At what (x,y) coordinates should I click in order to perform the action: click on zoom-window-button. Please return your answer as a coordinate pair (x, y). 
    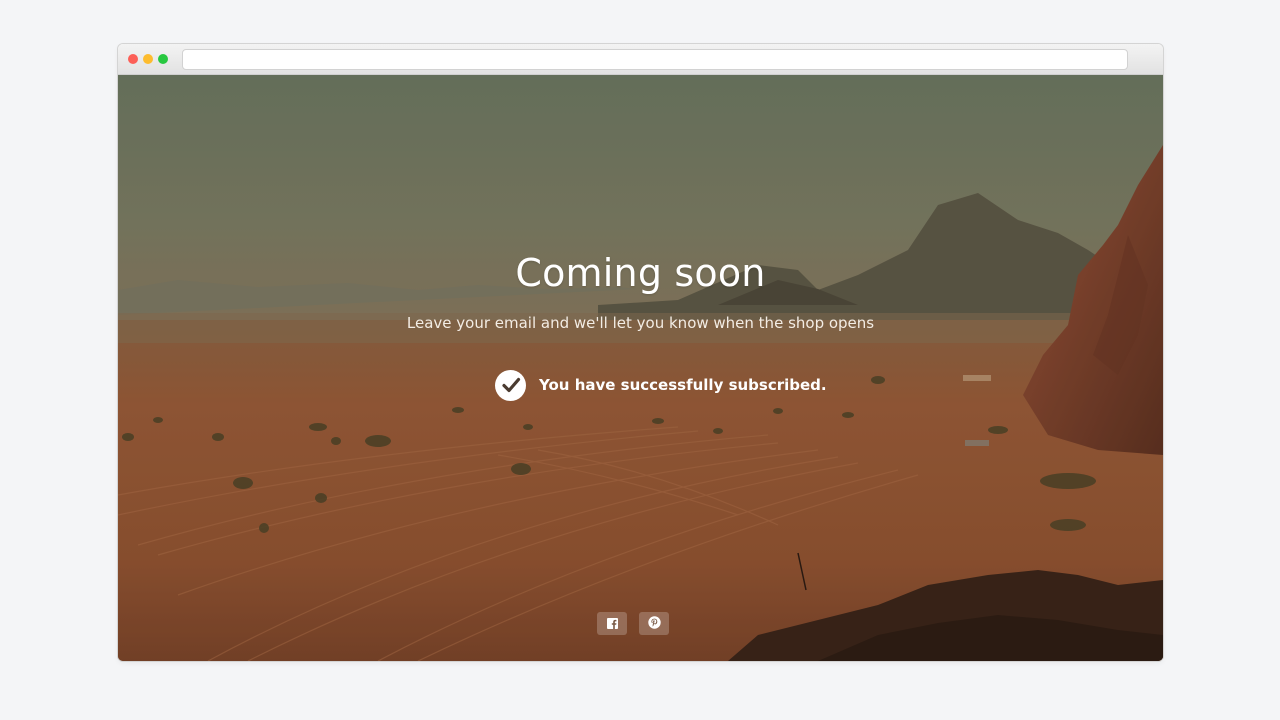
    Looking at the image, I should click on (163, 59).